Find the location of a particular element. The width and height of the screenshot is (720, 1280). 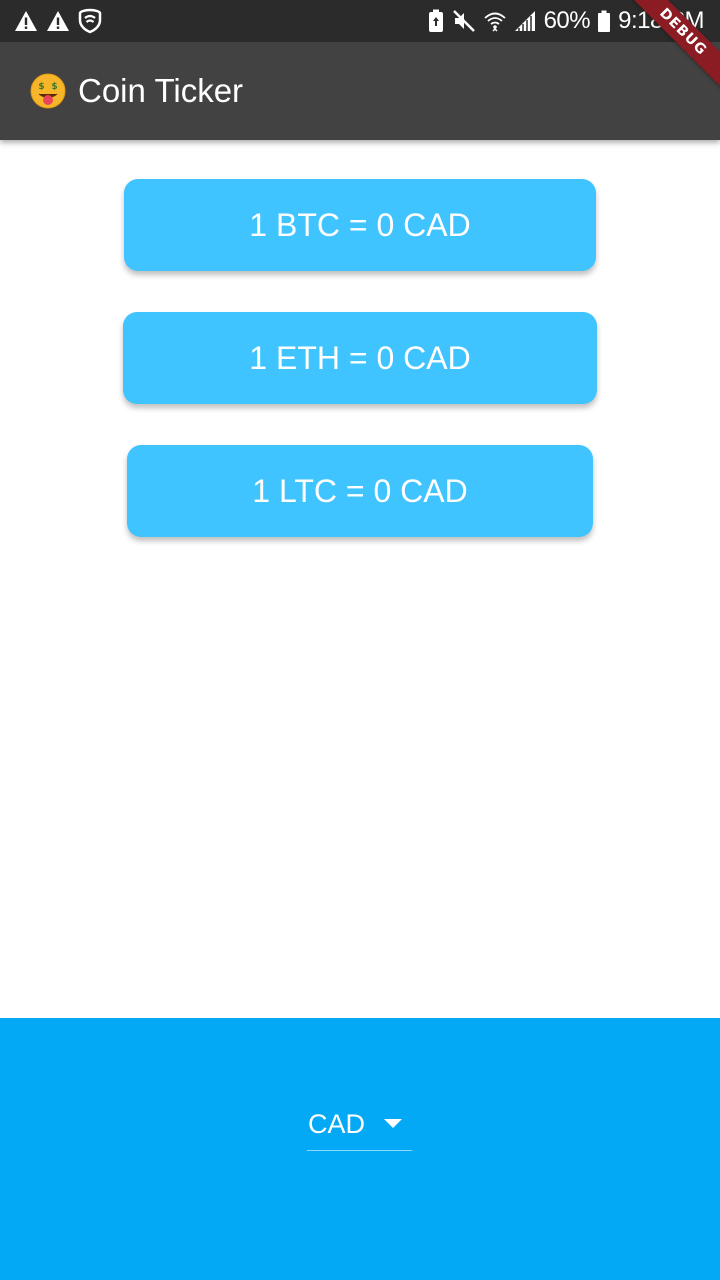

money-mouth-face-icon: $ $ is located at coordinates (48, 91).